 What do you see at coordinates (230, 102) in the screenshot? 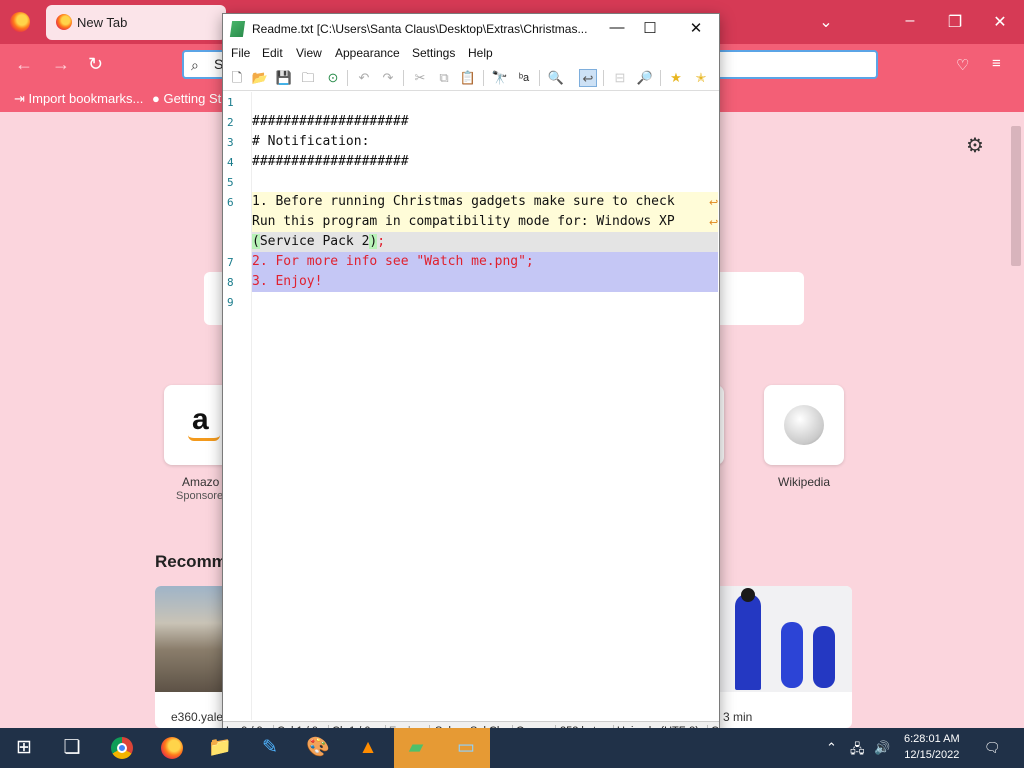
I see `line-number: 1` at bounding box center [230, 102].